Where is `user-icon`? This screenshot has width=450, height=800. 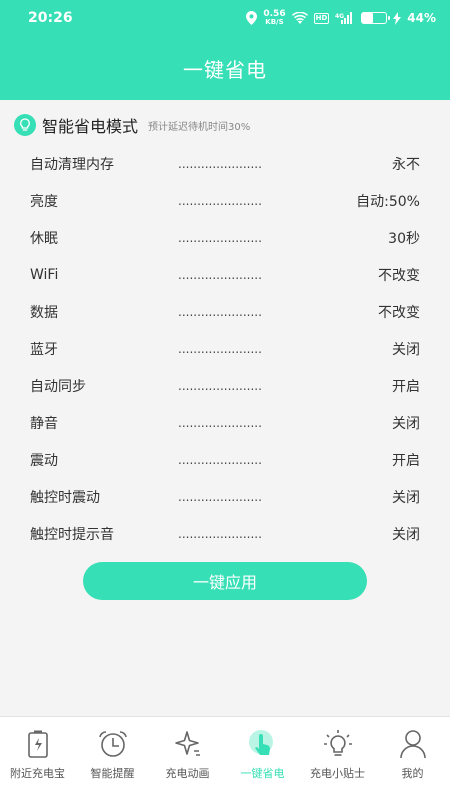 user-icon is located at coordinates (413, 744).